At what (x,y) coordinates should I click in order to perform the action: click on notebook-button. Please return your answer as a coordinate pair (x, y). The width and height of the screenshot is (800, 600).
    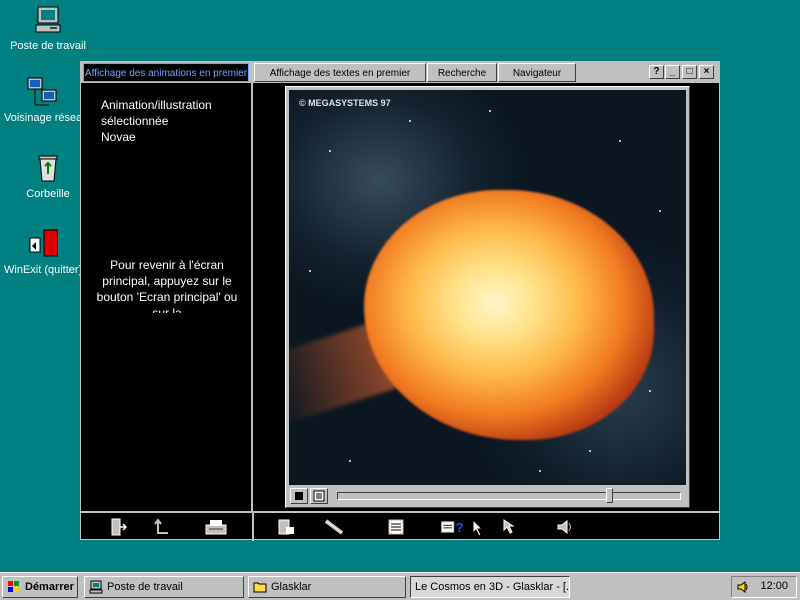
    Looking at the image, I should click on (286, 527).